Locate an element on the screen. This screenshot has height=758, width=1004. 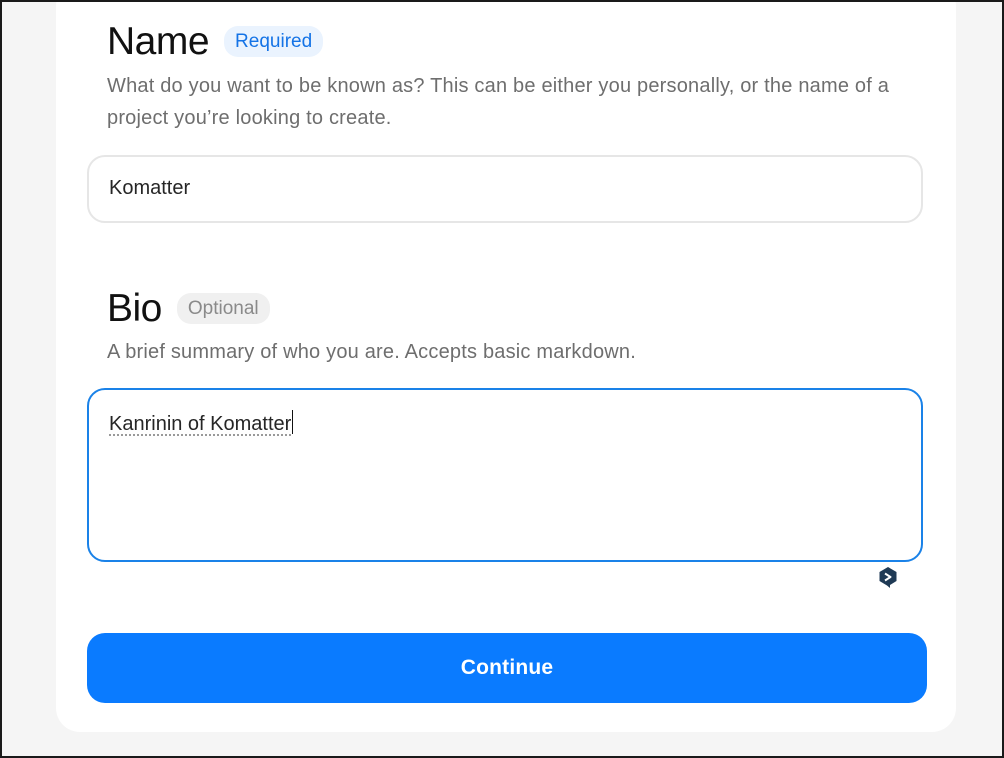
continue-button: Continue is located at coordinates (507, 668).